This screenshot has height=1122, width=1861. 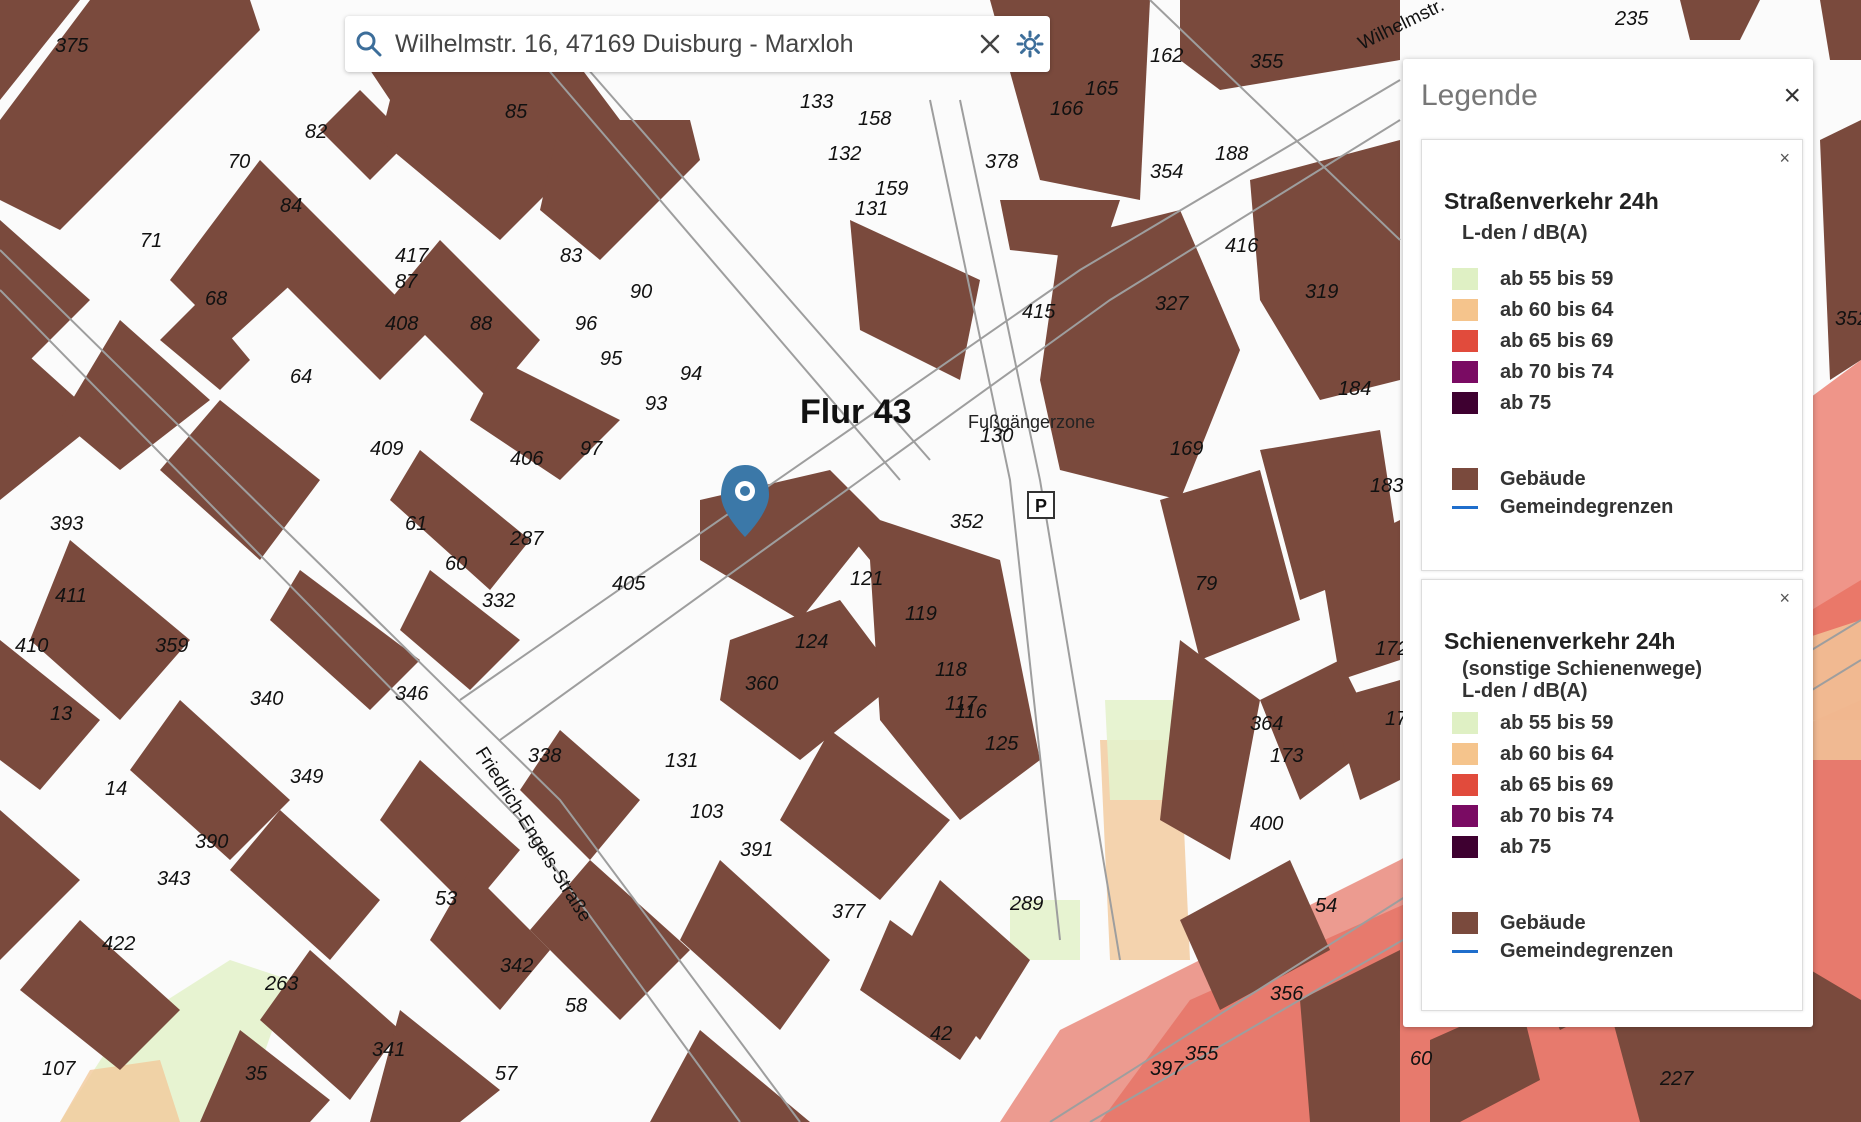 What do you see at coordinates (301, 377) in the screenshot?
I see `plot-number-label: 64` at bounding box center [301, 377].